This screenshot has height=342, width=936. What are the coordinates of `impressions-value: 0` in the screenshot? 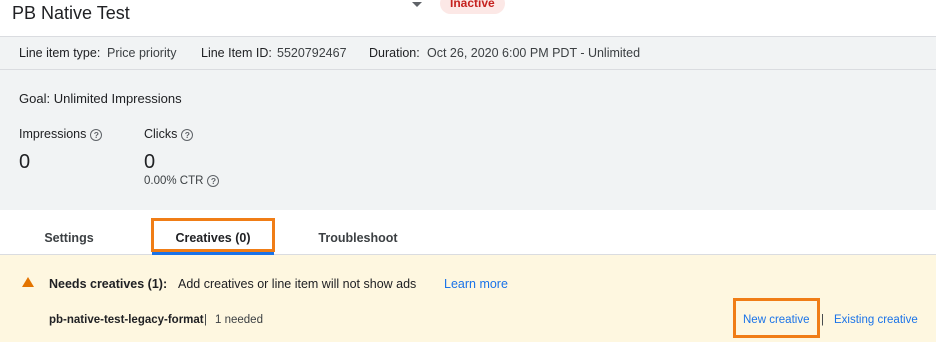 It's located at (25, 162).